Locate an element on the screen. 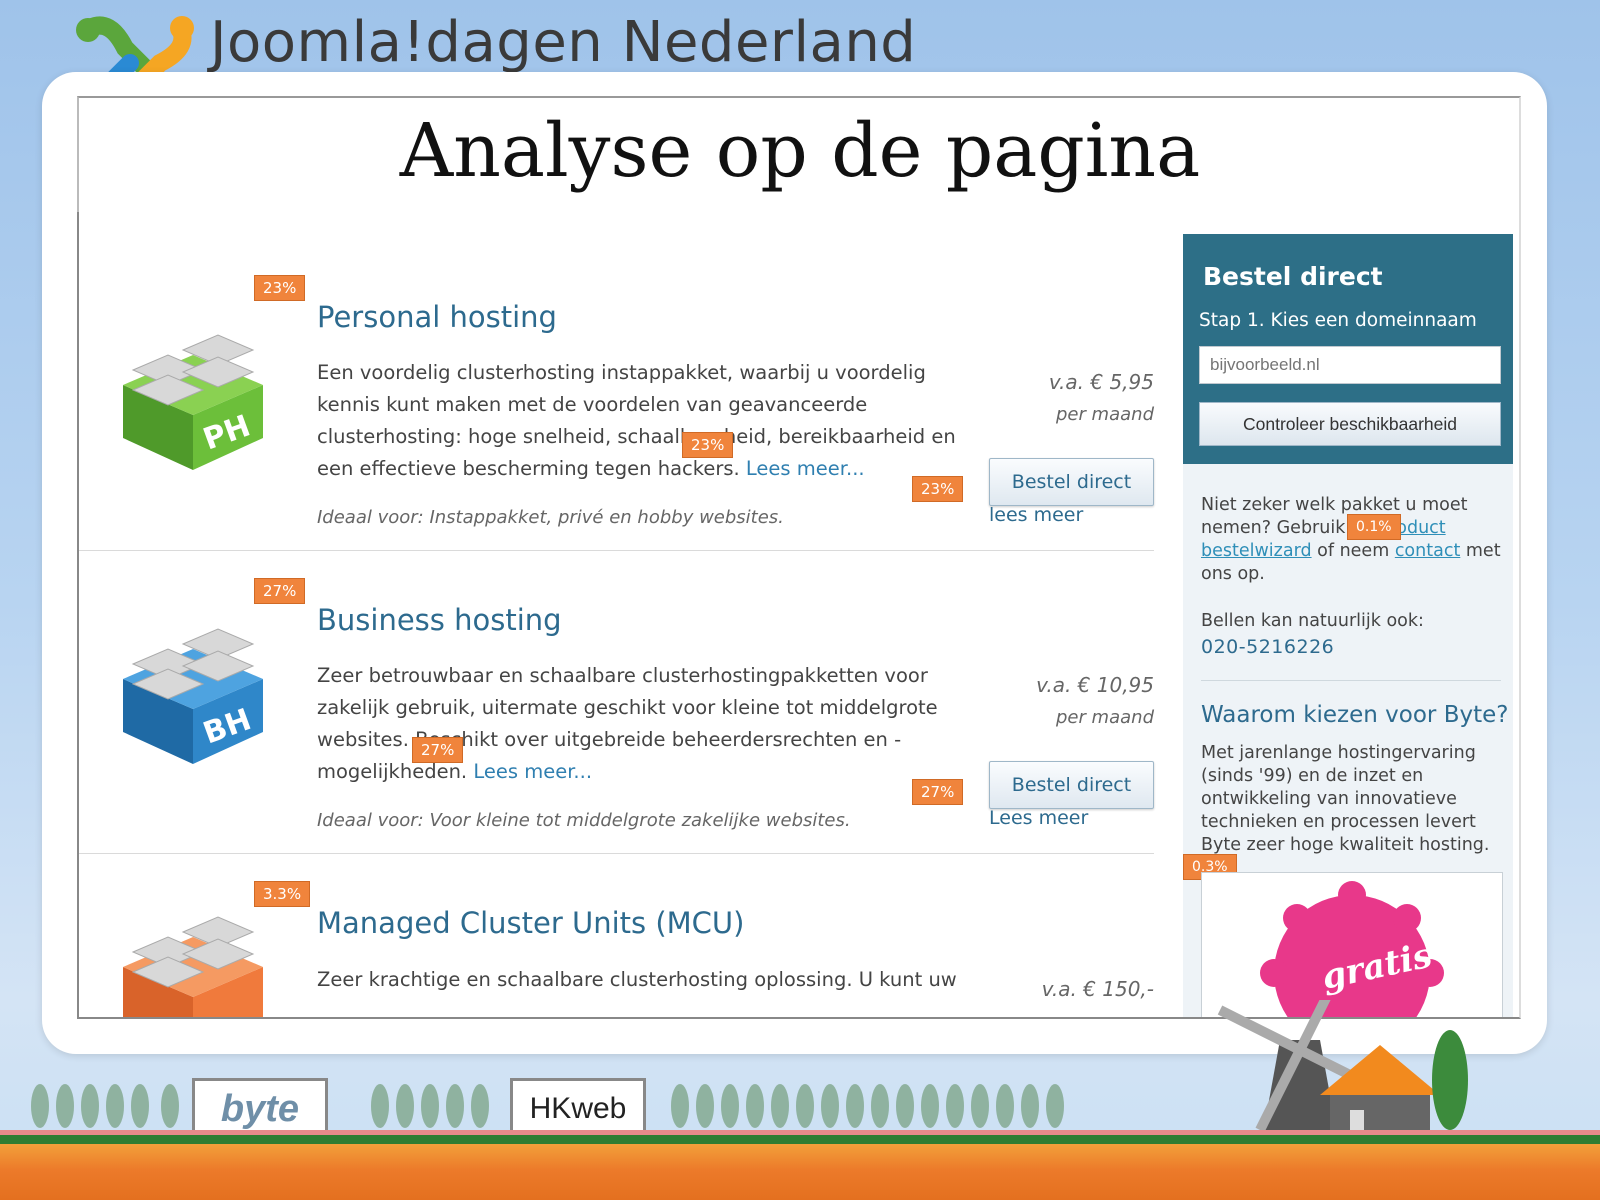  package-title: Personal hosting is located at coordinates (437, 317).